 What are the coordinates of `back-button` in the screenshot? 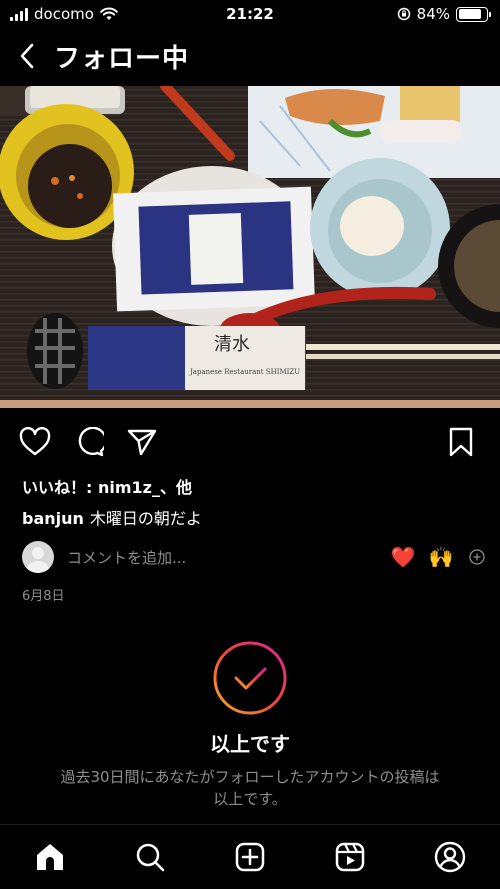 It's located at (27, 56).